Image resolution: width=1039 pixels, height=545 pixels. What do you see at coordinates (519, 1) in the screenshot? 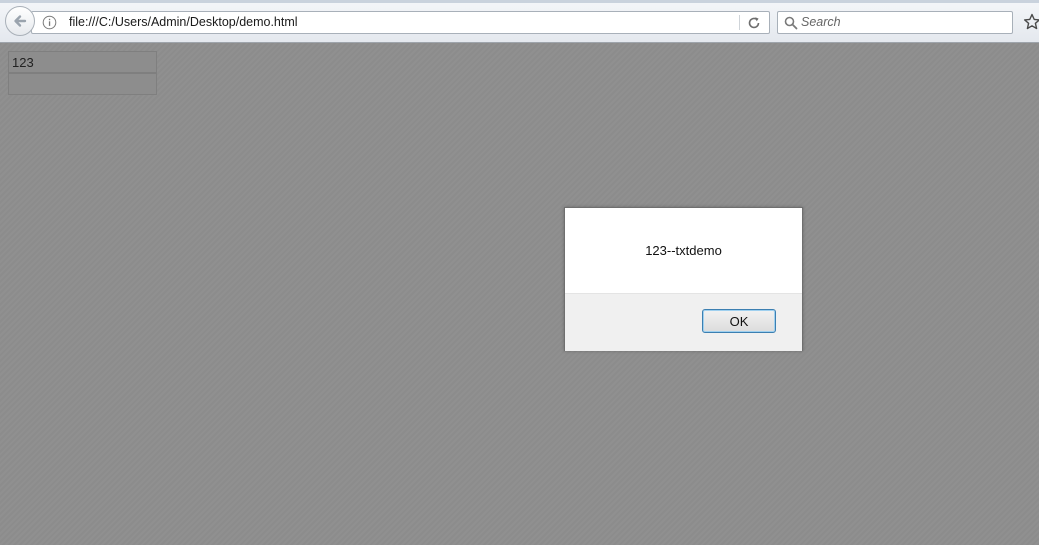
I see `toolbar-top-strip` at bounding box center [519, 1].